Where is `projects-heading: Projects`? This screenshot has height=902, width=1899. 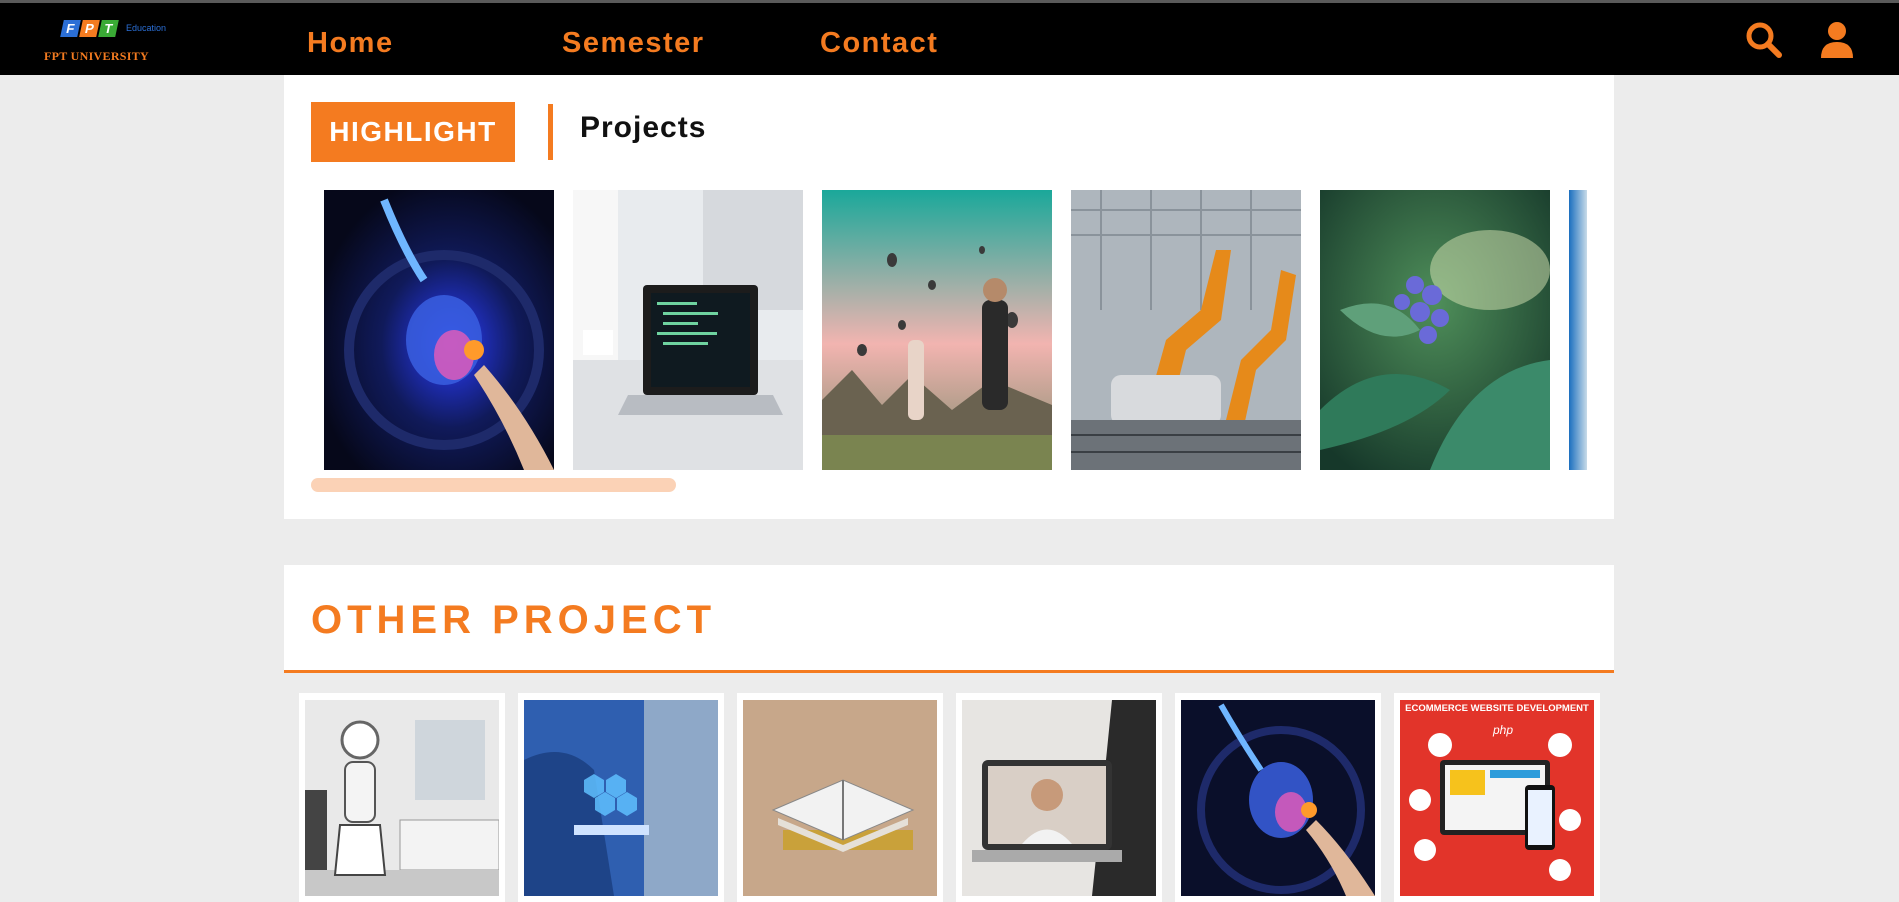
projects-heading: Projects is located at coordinates (643, 127).